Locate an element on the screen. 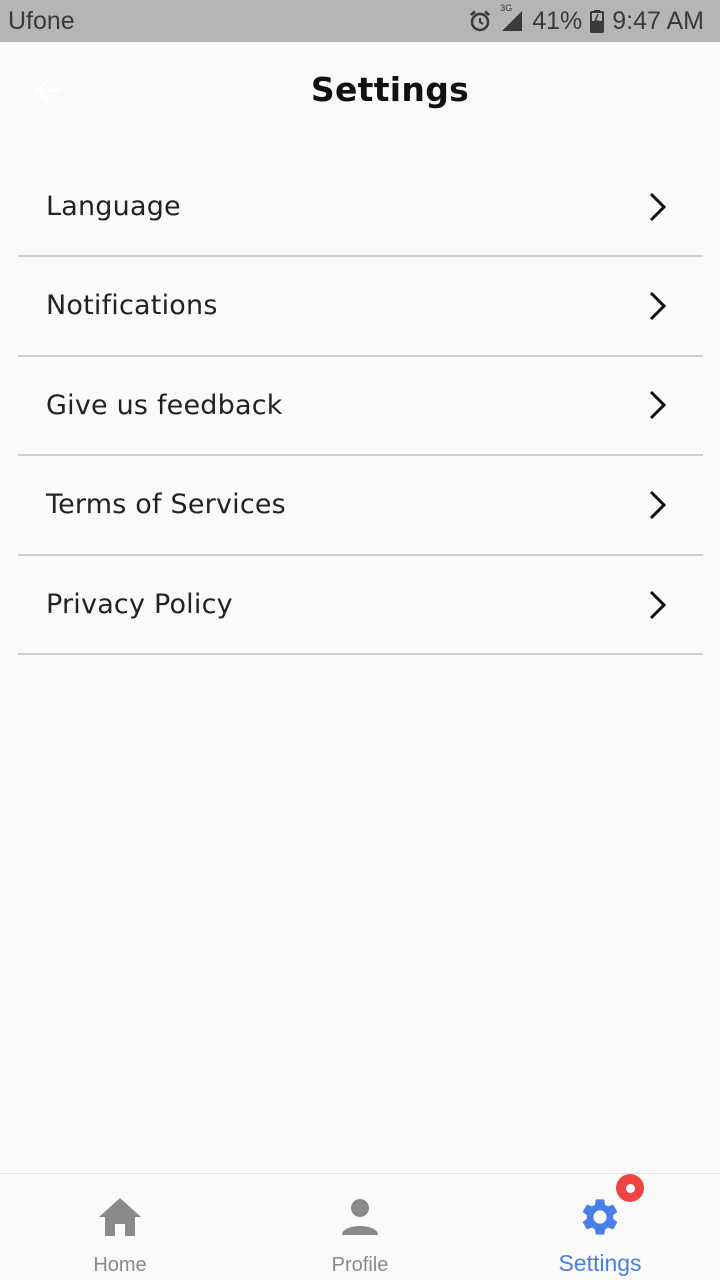 The image size is (720, 1280). nav-label: Profile is located at coordinates (360, 1265).